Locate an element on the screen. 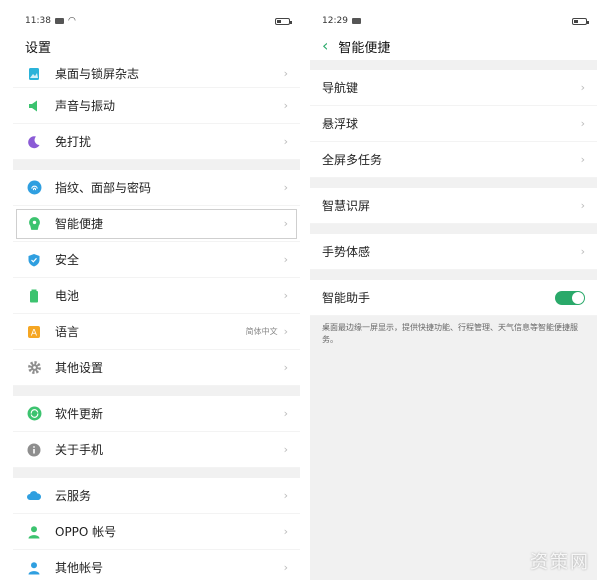 The width and height of the screenshot is (600, 580). settings-item-cloud: 云服务 › is located at coordinates (156, 496).